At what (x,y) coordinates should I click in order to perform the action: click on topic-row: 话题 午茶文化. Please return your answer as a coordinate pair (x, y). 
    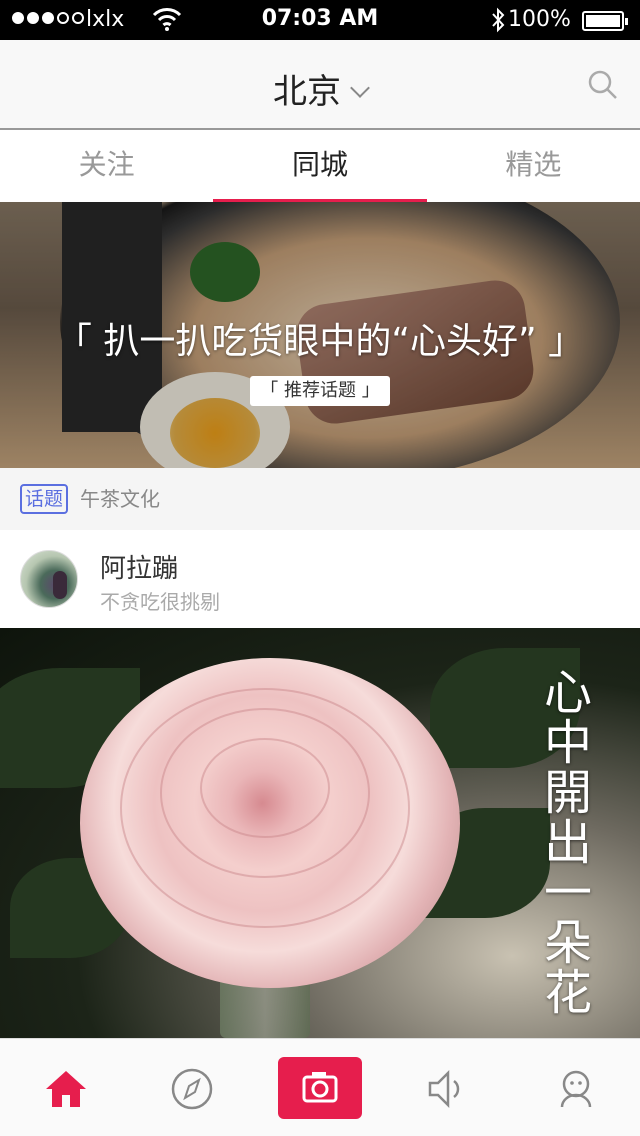
    Looking at the image, I should click on (320, 499).